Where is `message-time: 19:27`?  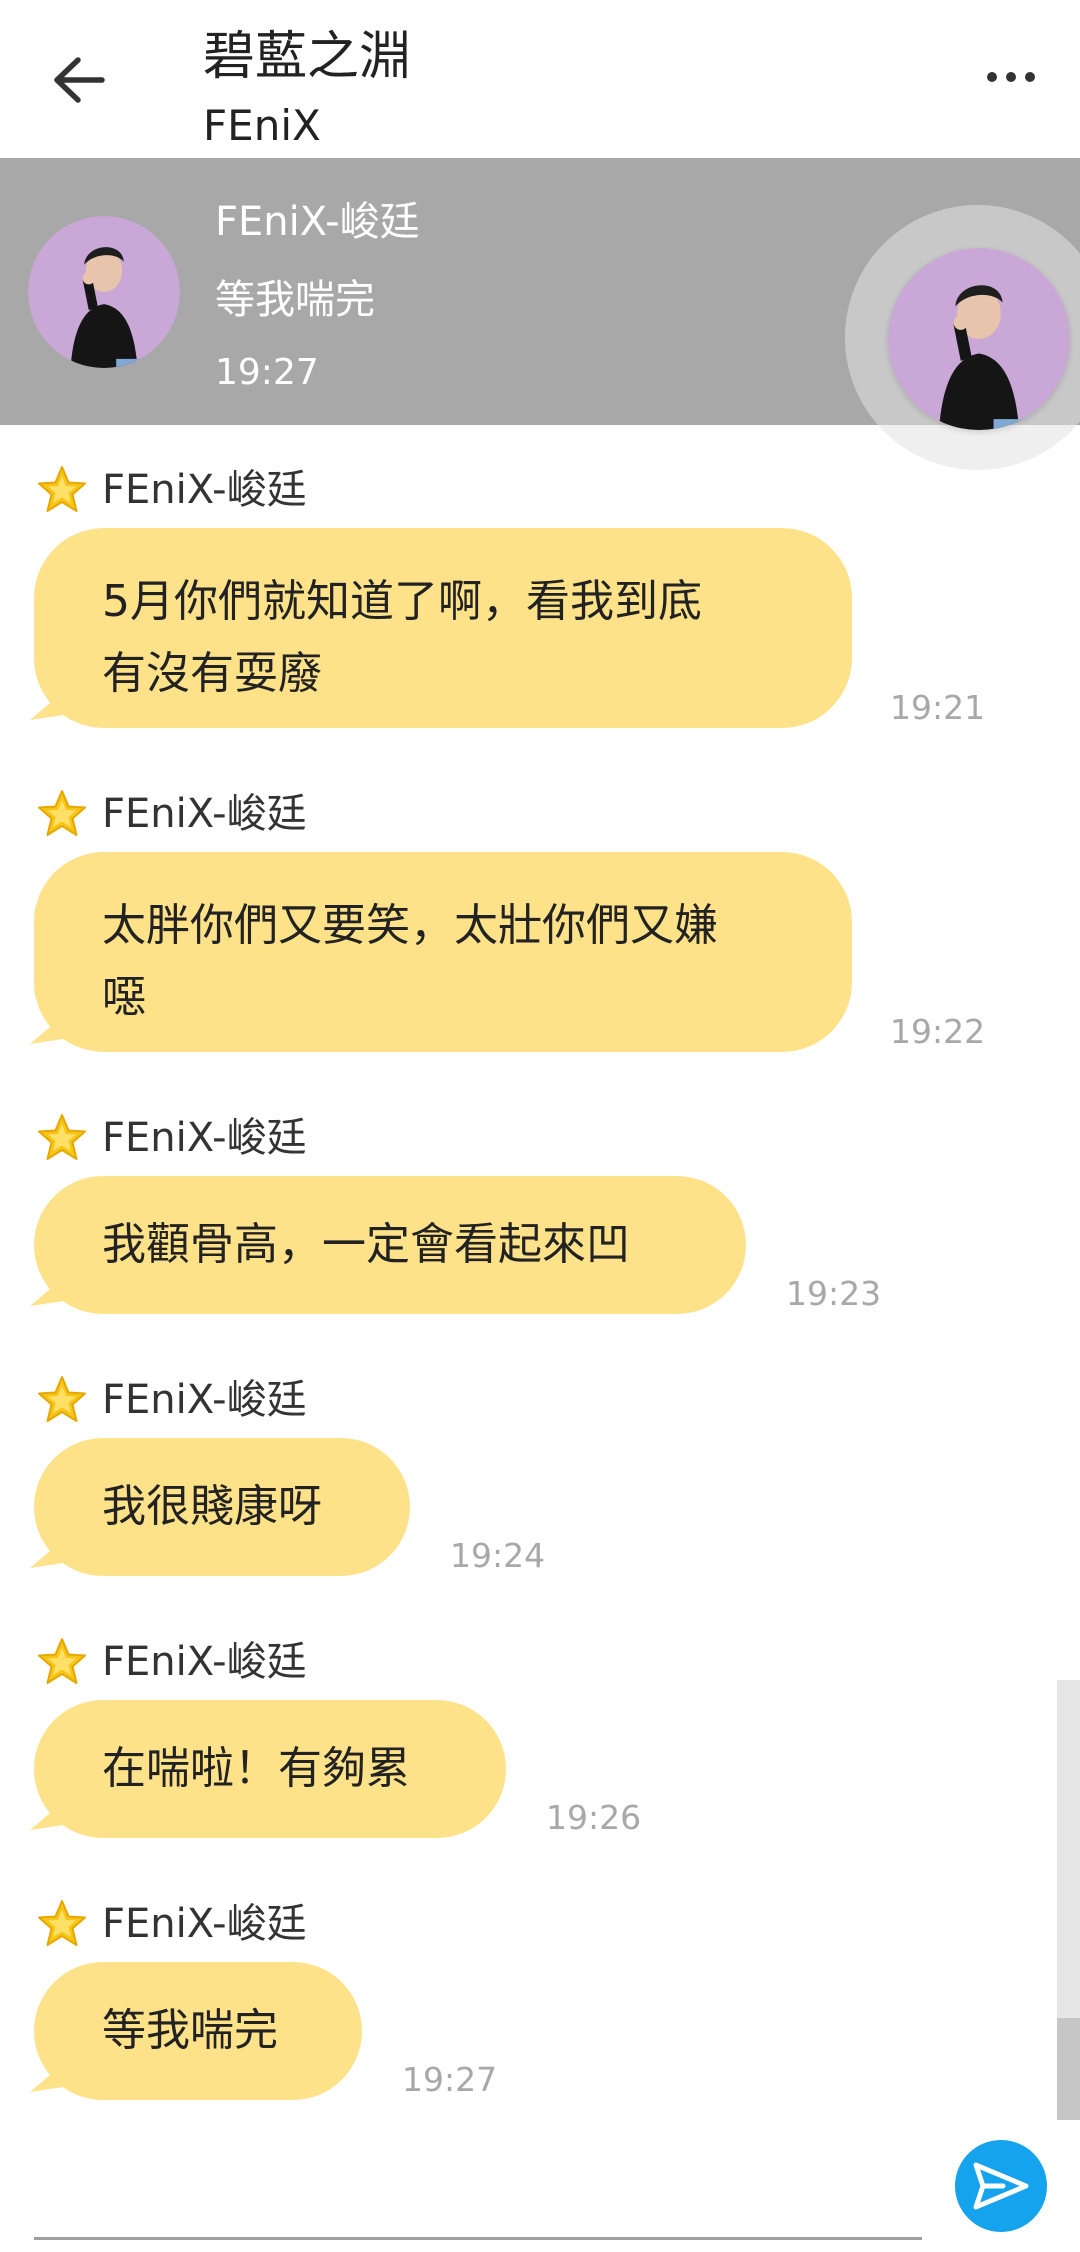
message-time: 19:27 is located at coordinates (450, 2079).